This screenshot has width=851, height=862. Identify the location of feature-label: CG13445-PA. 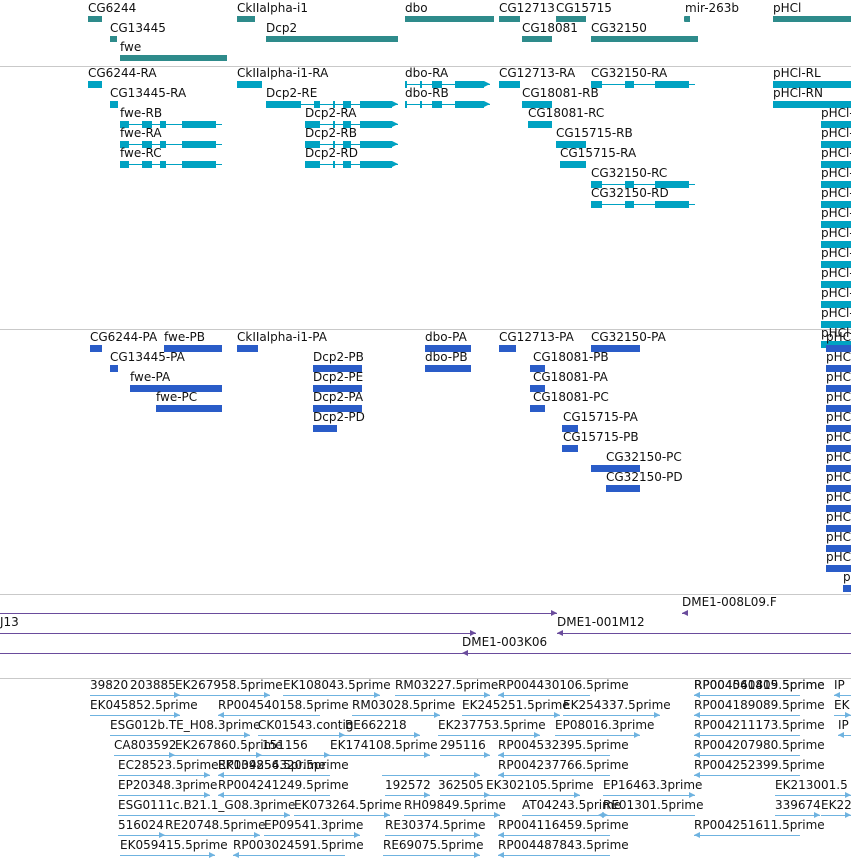
(147, 357).